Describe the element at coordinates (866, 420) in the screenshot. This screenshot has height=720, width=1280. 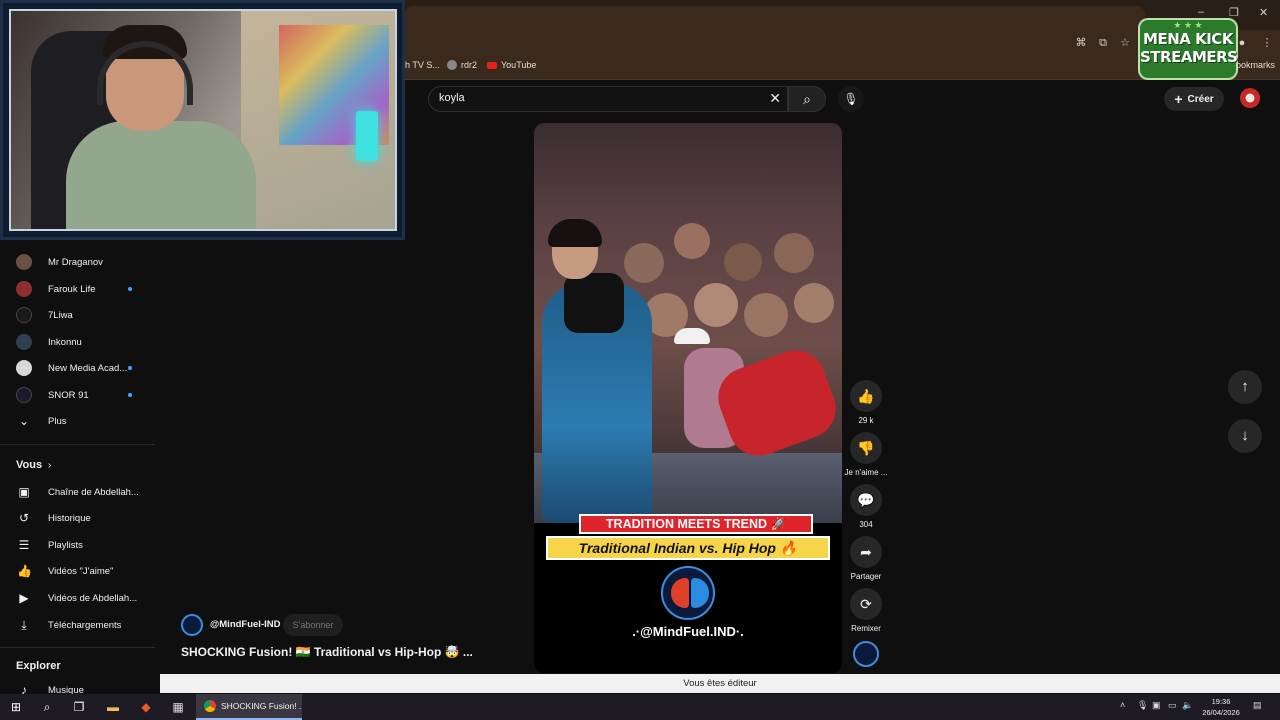
I see `like-count: 29 k` at that location.